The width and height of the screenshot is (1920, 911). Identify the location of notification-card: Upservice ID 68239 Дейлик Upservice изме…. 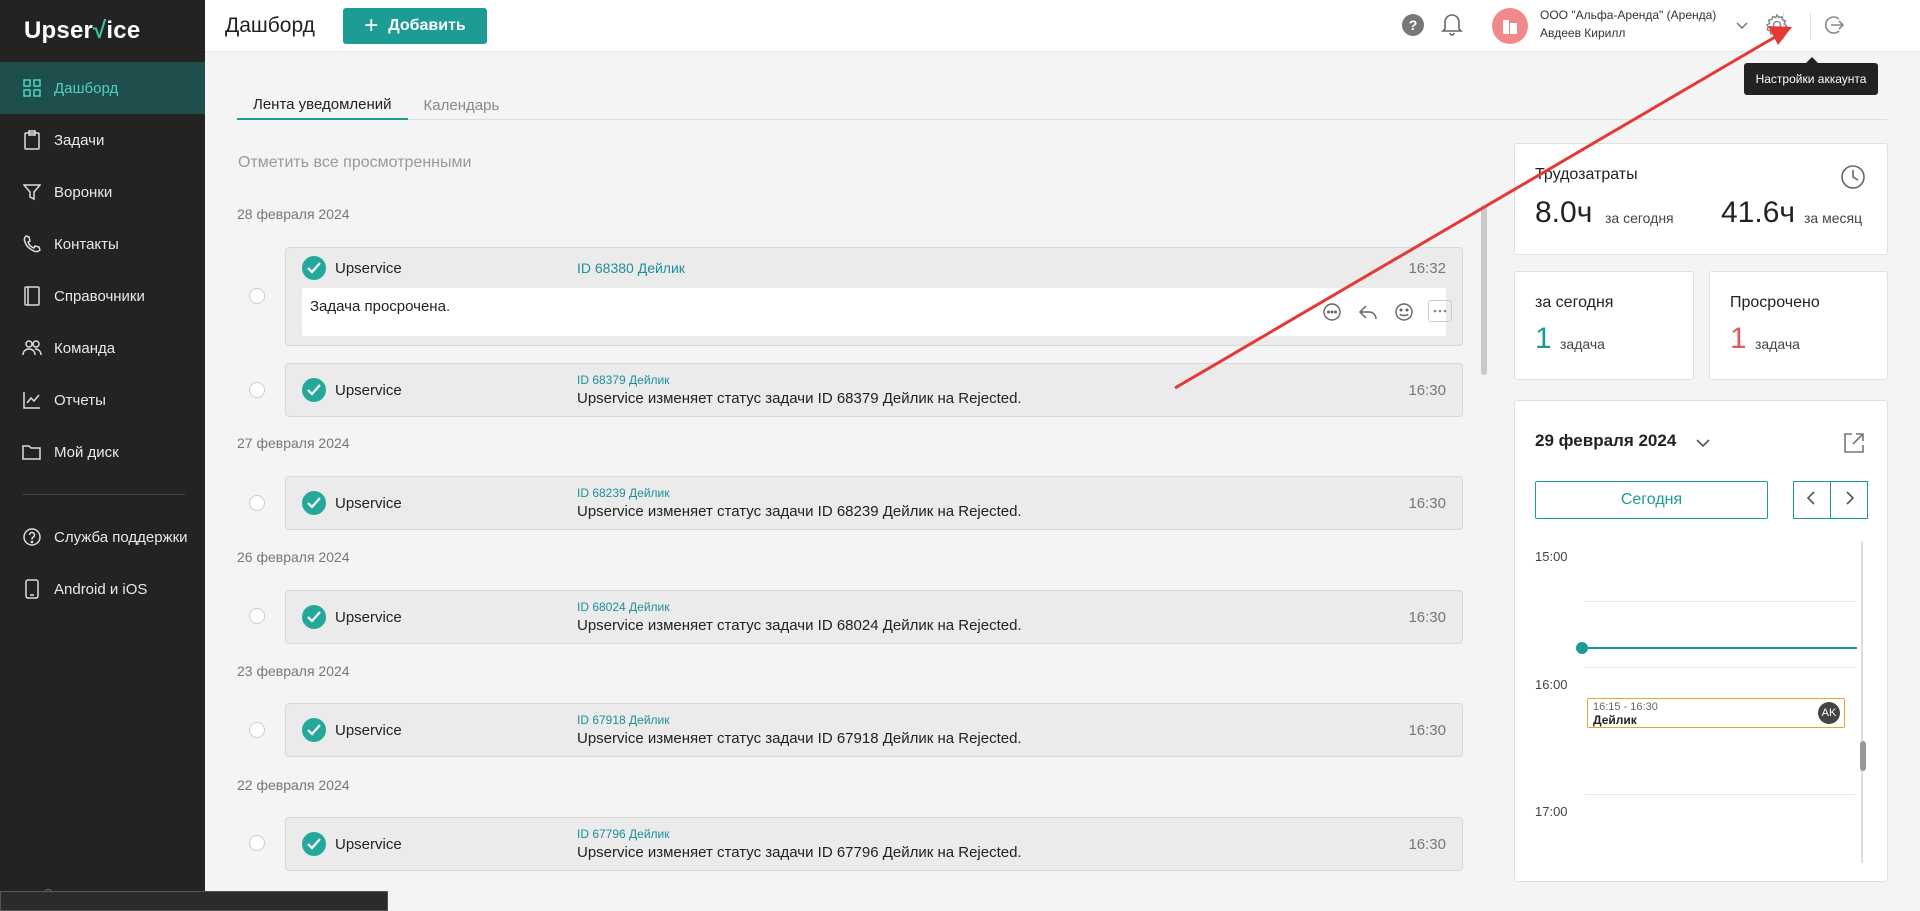
(874, 503).